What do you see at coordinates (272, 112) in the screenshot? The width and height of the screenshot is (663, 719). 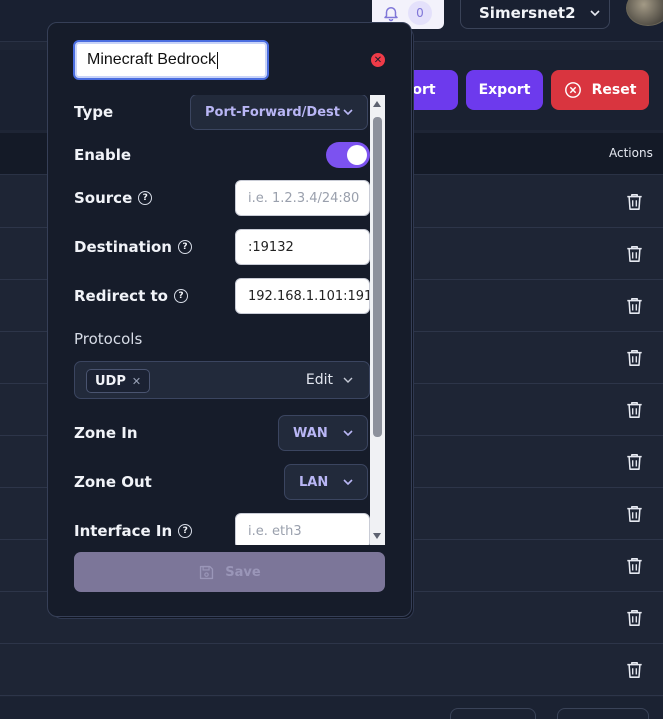 I see `type-select-value: Port-Forward/Dest` at bounding box center [272, 112].